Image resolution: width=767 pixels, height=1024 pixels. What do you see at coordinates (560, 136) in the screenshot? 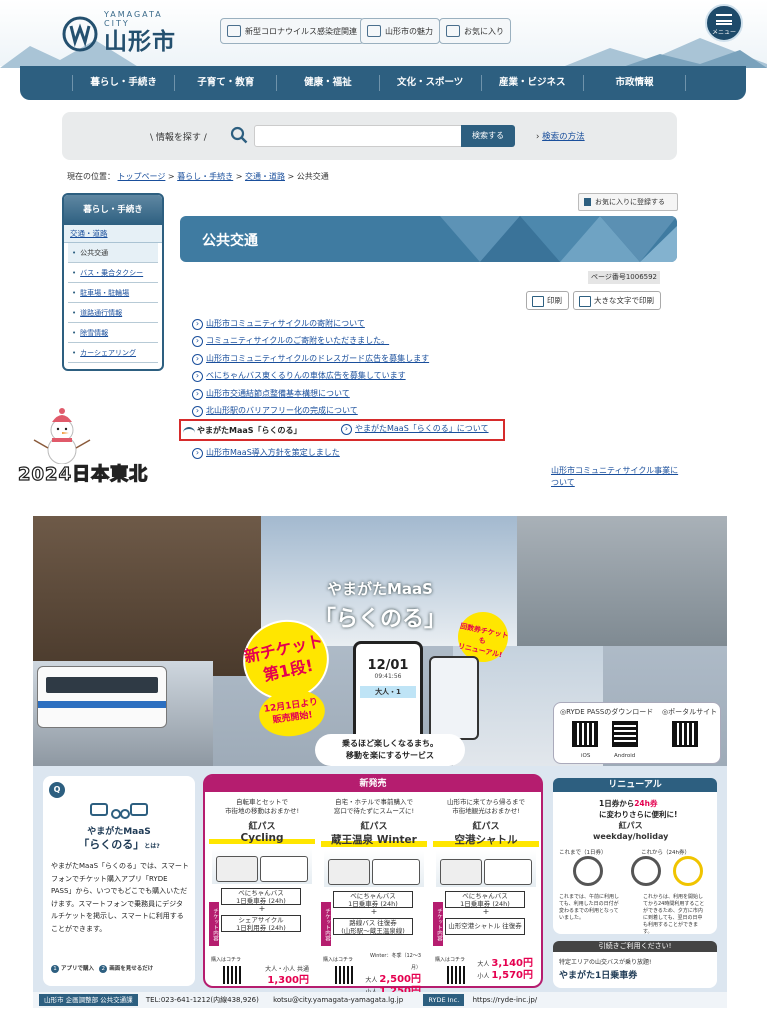
I see `search-help-link: › 検索の方法` at bounding box center [560, 136].